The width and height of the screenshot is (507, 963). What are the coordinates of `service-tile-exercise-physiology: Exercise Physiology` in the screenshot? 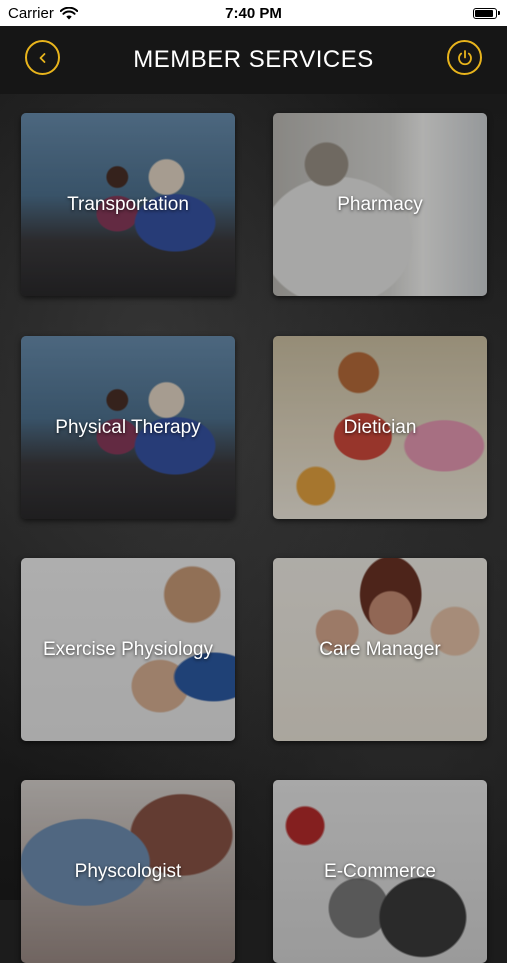 It's located at (128, 649).